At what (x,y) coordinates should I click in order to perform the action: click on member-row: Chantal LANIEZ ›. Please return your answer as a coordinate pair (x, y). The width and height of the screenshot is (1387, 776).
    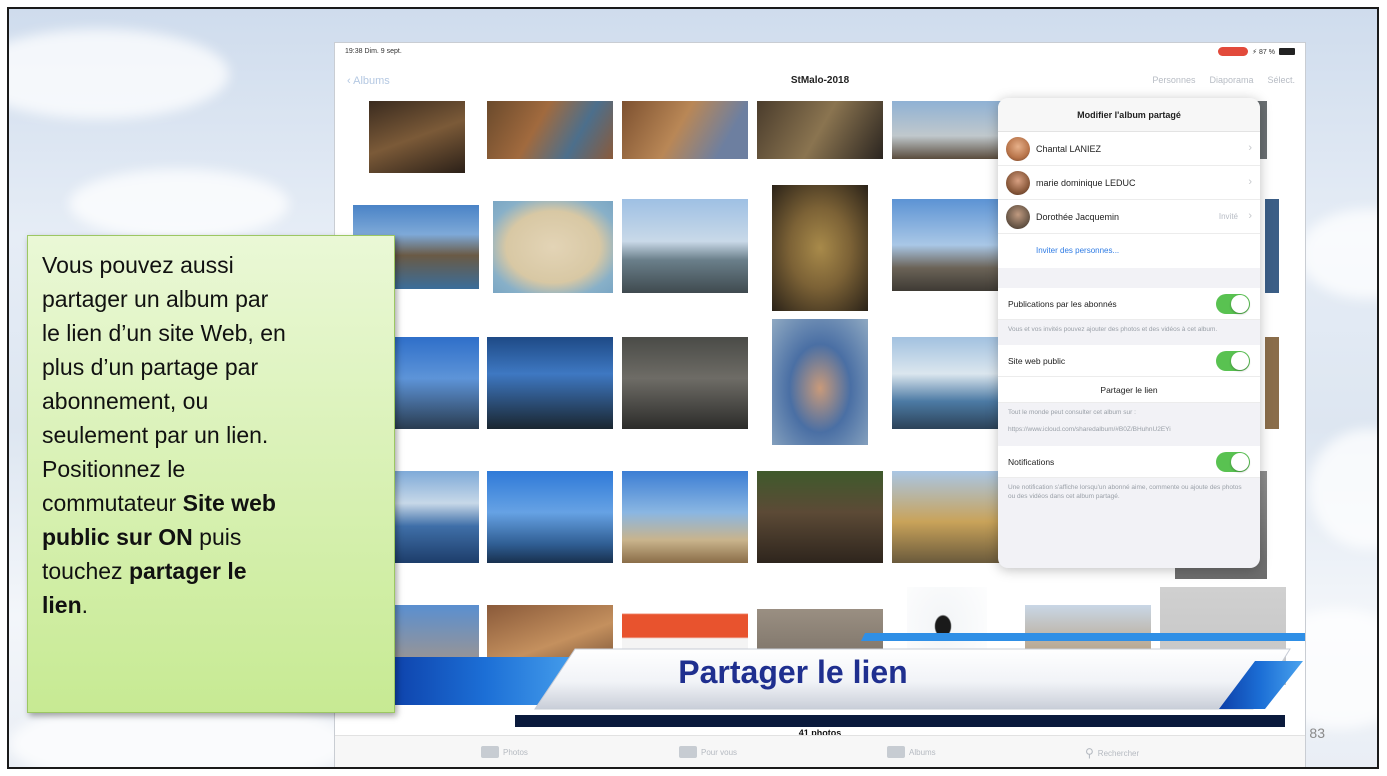
    Looking at the image, I should click on (1129, 149).